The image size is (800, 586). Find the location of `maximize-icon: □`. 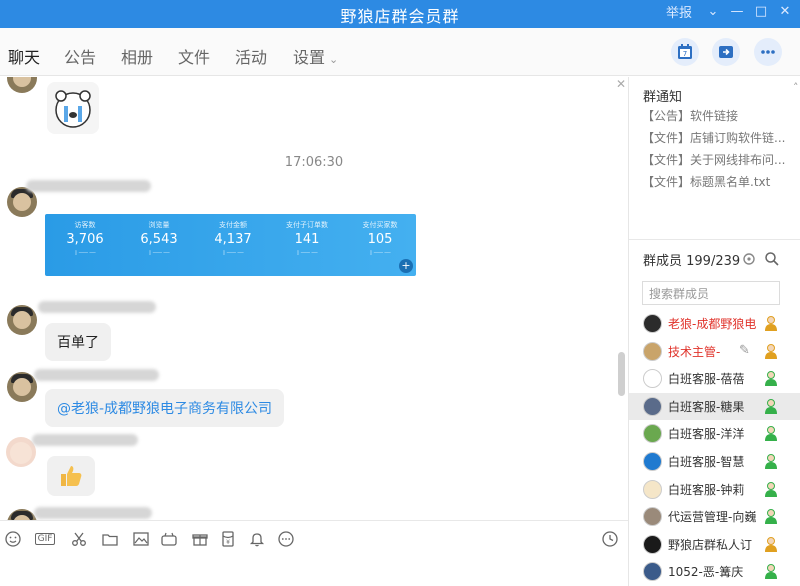

maximize-icon: □ is located at coordinates (761, 11).